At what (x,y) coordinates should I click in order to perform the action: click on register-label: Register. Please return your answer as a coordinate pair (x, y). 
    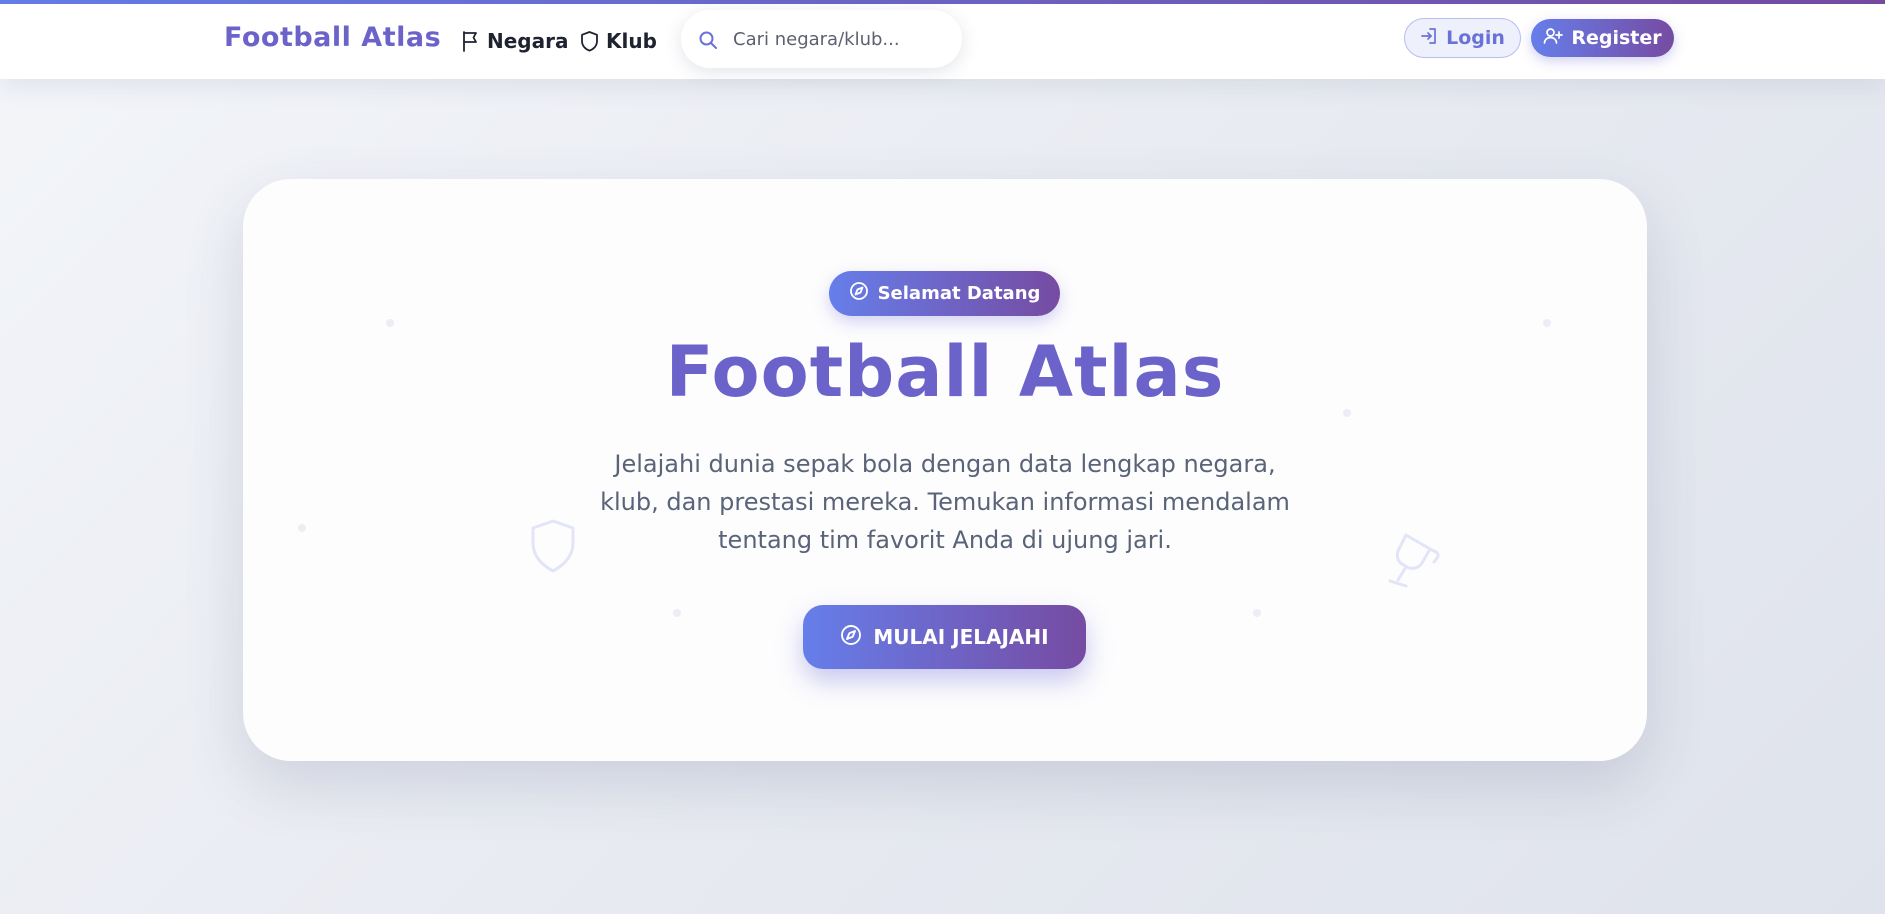
    Looking at the image, I should click on (1616, 38).